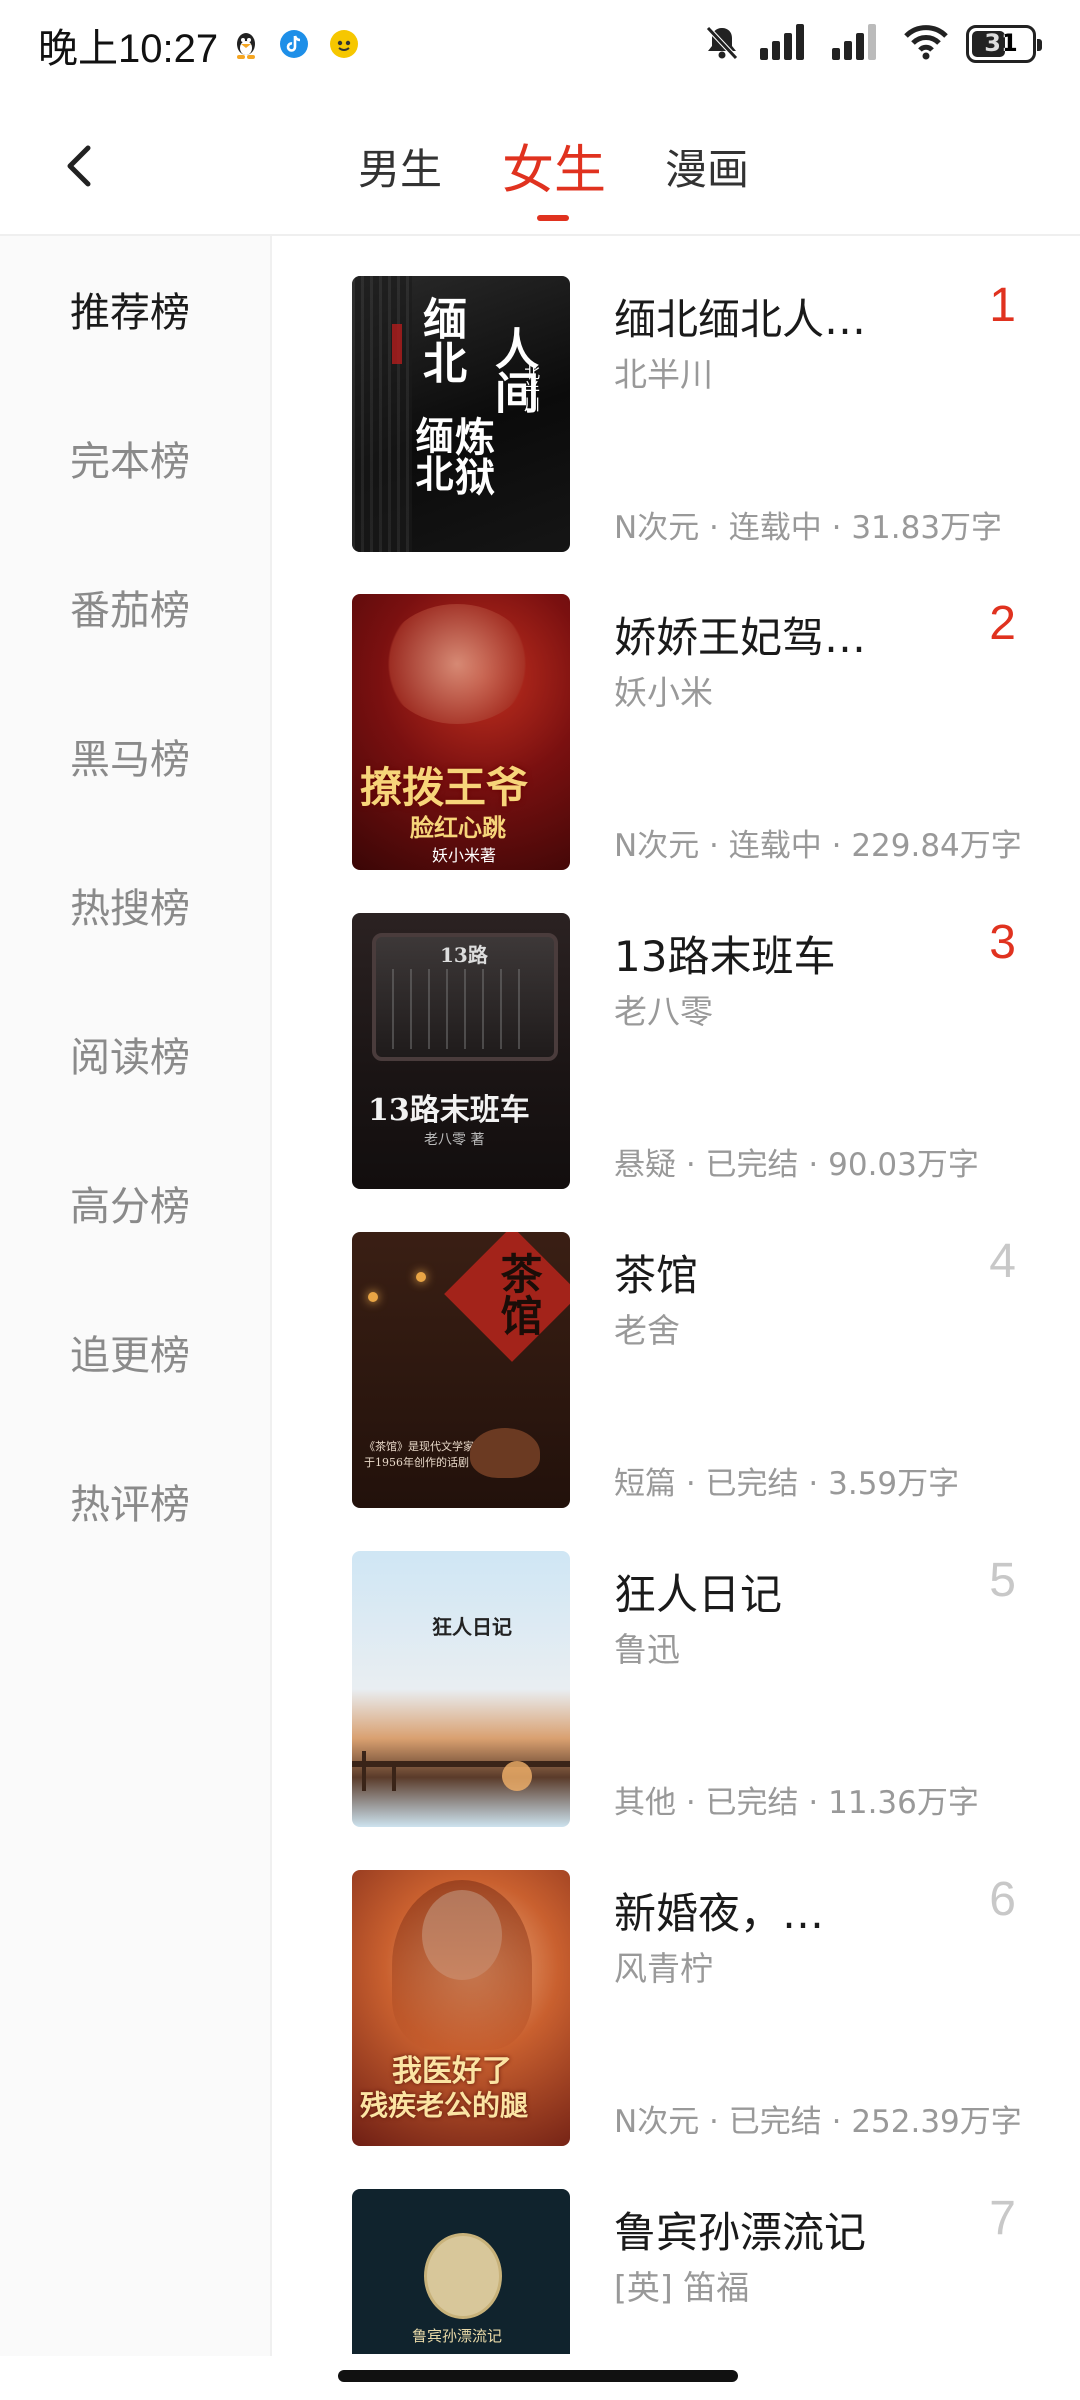 Image resolution: width=1080 pixels, height=2400 pixels. Describe the element at coordinates (130, 309) in the screenshot. I see `sidebar-item-recommend: 推荐榜` at that location.